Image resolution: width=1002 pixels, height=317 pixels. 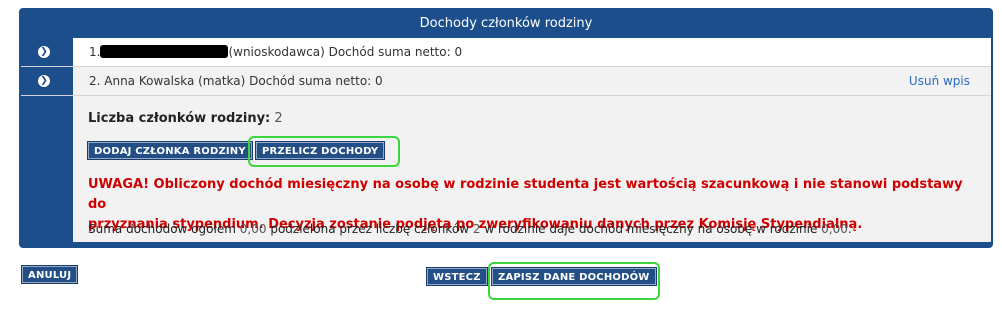 What do you see at coordinates (458, 52) in the screenshot?
I see `member-1-income-value: 0` at bounding box center [458, 52].